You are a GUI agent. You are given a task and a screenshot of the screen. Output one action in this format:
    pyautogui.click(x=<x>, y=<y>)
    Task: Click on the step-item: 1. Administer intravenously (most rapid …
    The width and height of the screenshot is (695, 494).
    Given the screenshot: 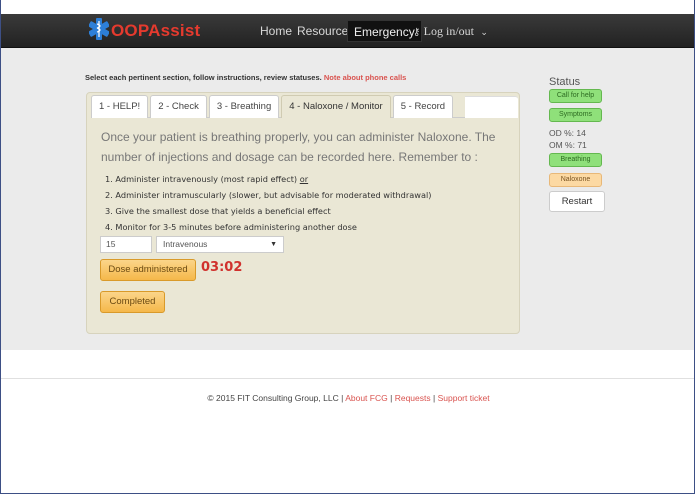 What is the action you would take?
    pyautogui.click(x=207, y=179)
    